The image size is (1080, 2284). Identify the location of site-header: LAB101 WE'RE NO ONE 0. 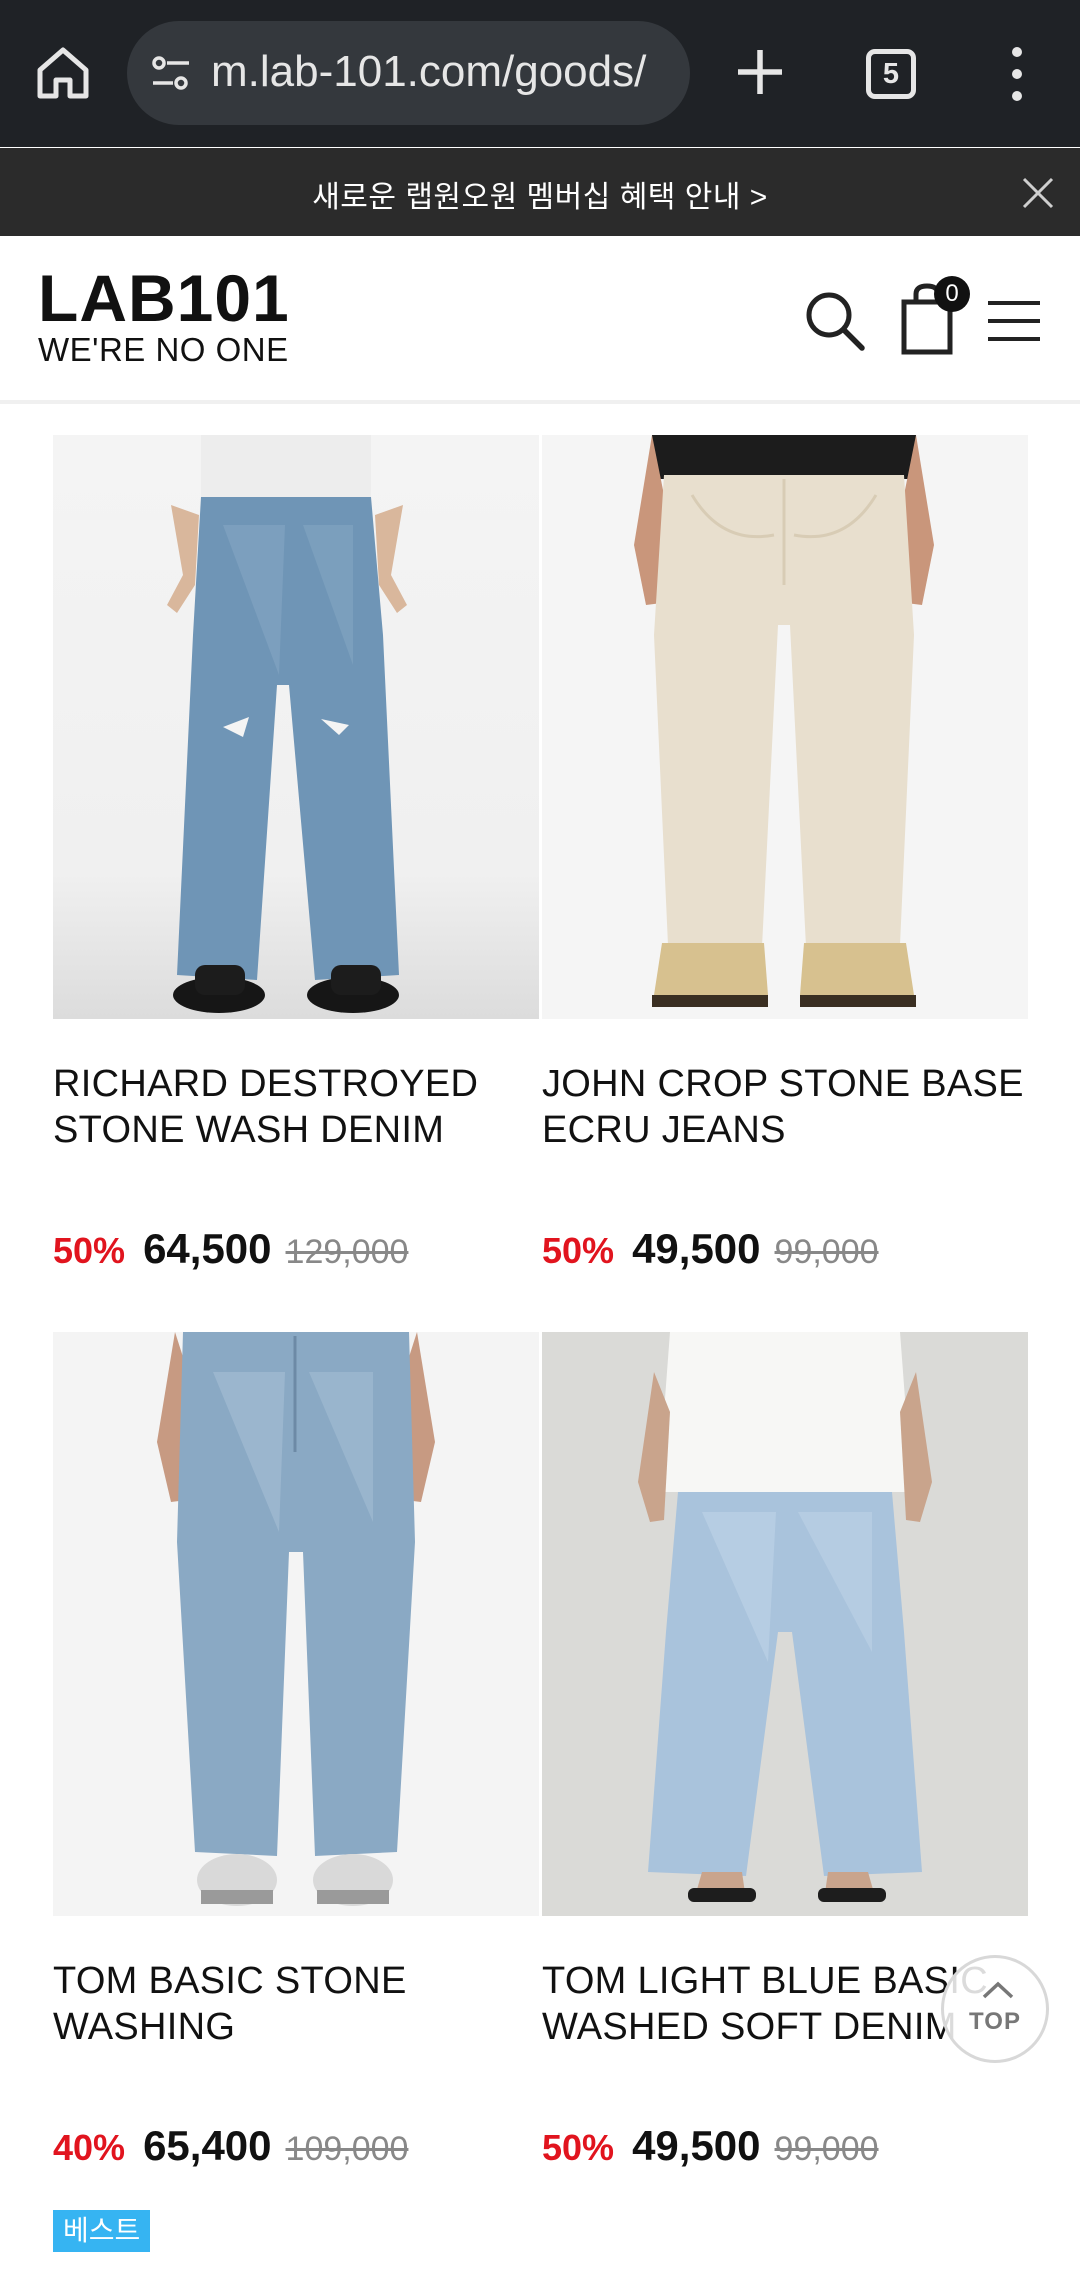
(540, 320).